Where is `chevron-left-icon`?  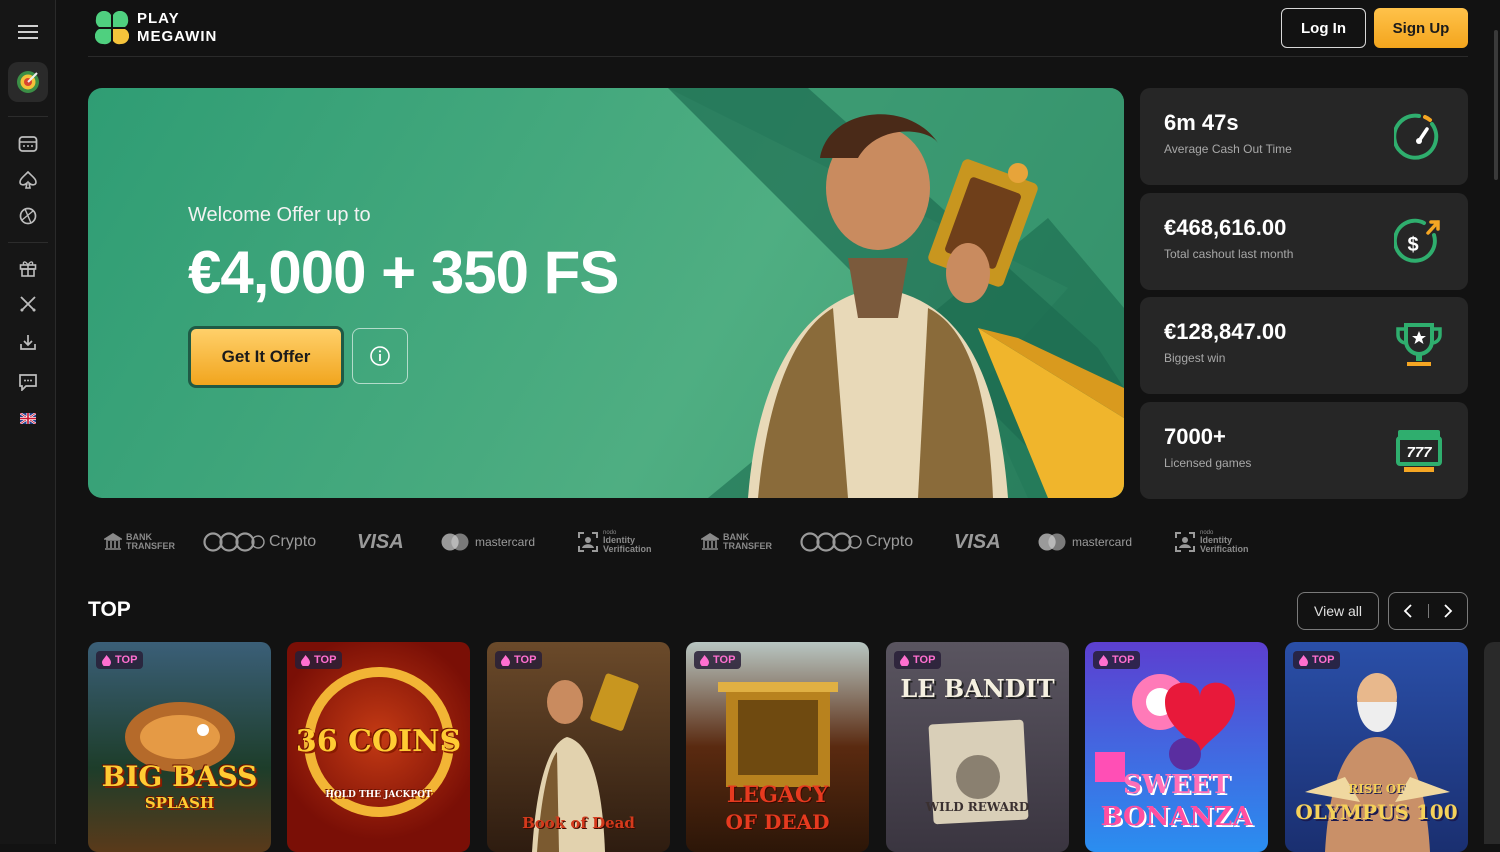
chevron-left-icon is located at coordinates (1407, 611).